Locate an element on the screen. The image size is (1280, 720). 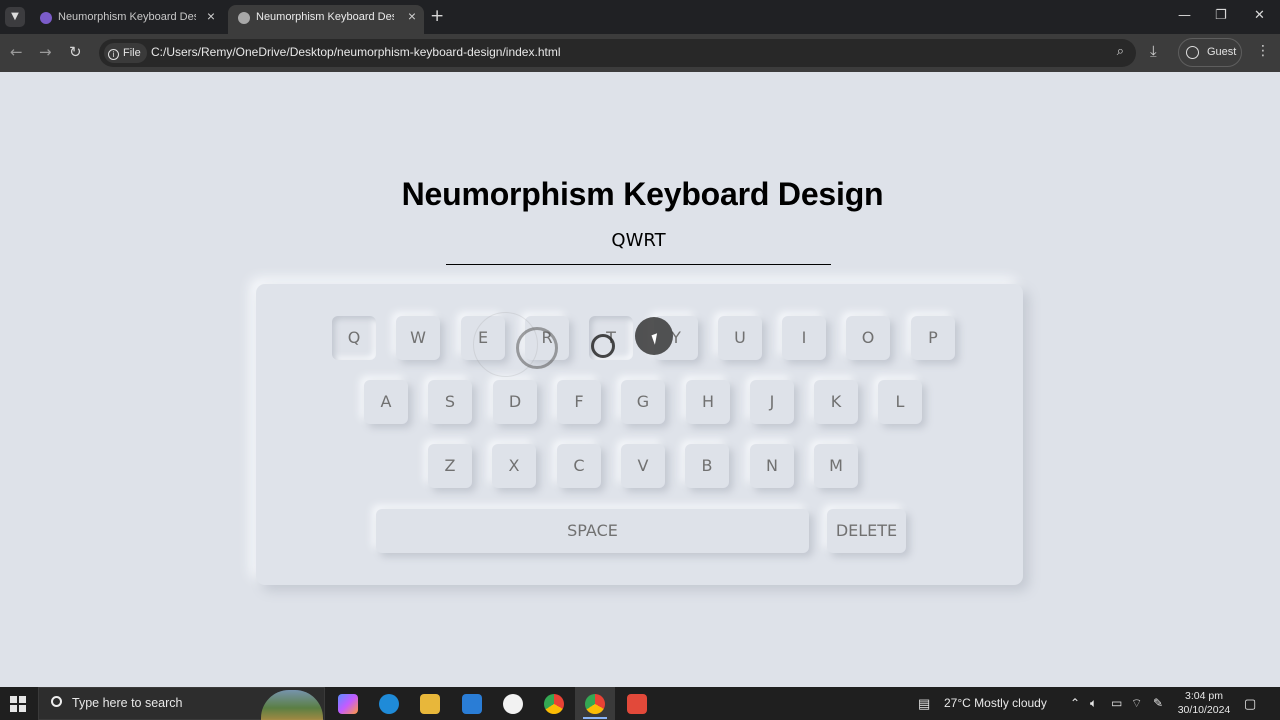
tab-2: Neumorphism Keyboard Design × is located at coordinates (326, 19).